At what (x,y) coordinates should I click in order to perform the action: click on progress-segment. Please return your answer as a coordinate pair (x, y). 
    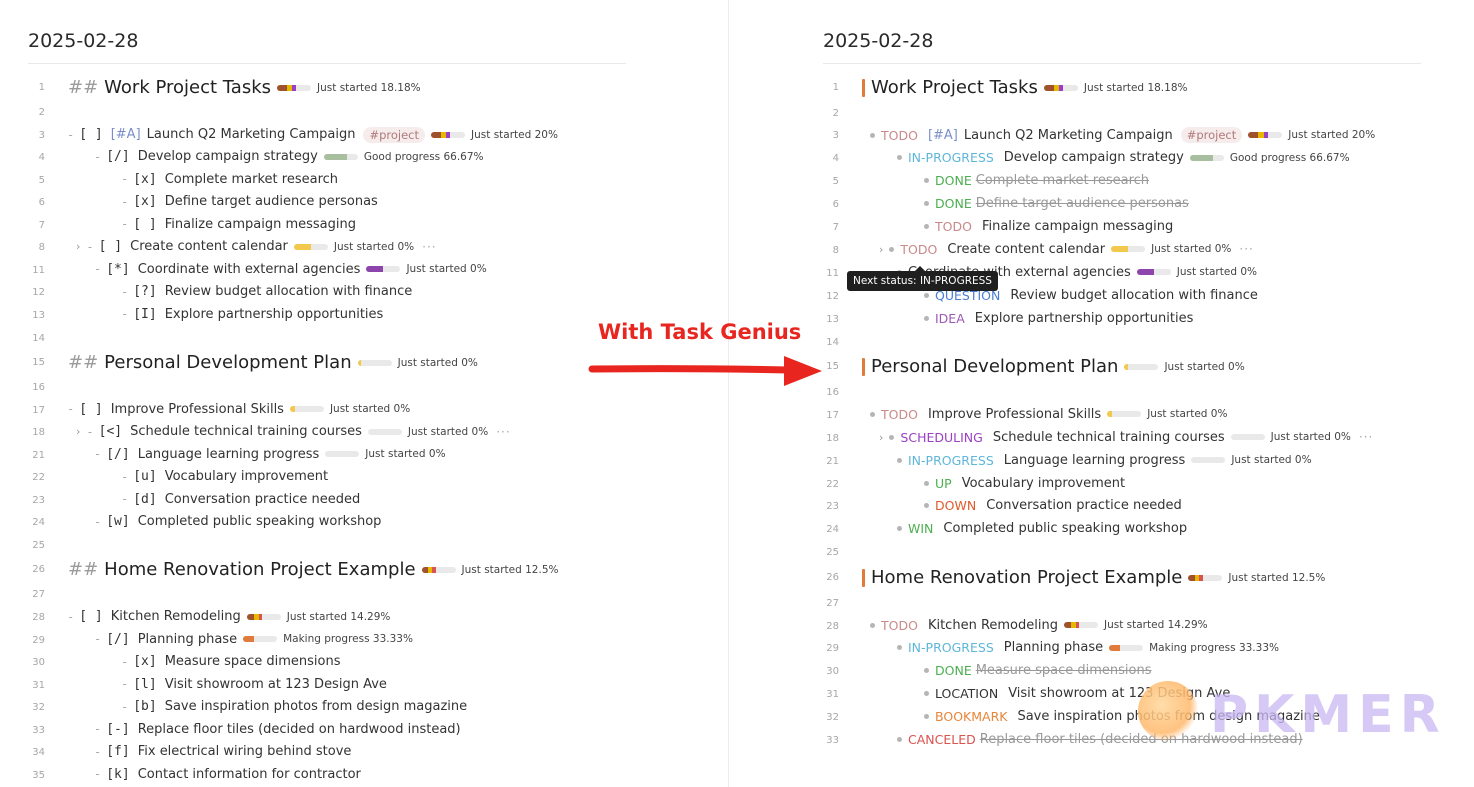
    Looking at the image, I should click on (249, 639).